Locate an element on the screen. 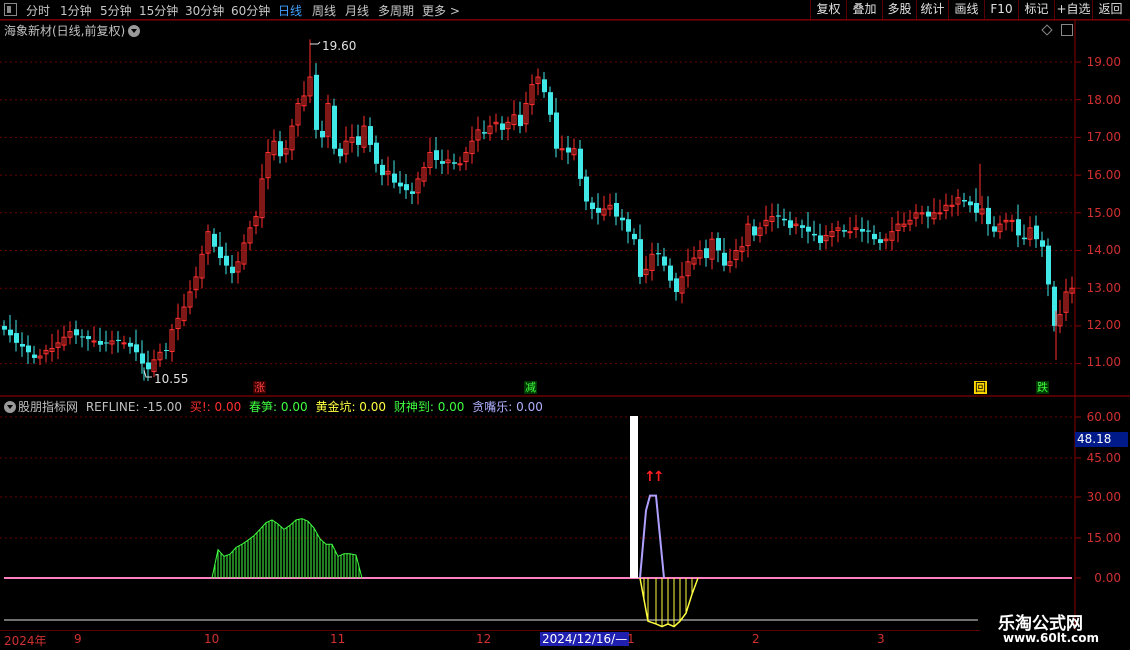 The height and width of the screenshot is (650, 1130). golden-pit-outline is located at coordinates (669, 602).